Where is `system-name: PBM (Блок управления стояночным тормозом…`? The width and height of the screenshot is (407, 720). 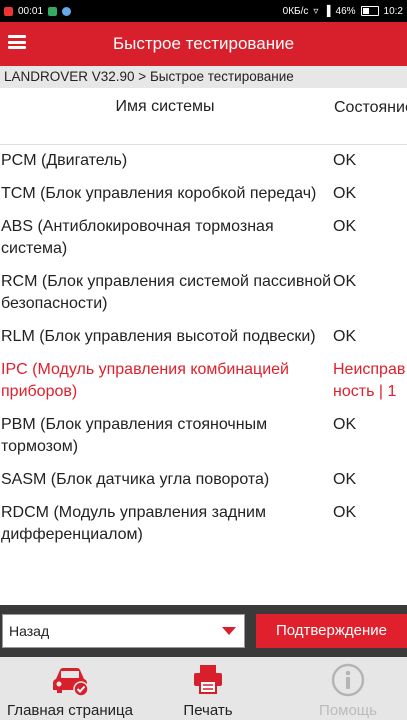 system-name: PBM (Блок управления стояночным тормозом… is located at coordinates (134, 435).